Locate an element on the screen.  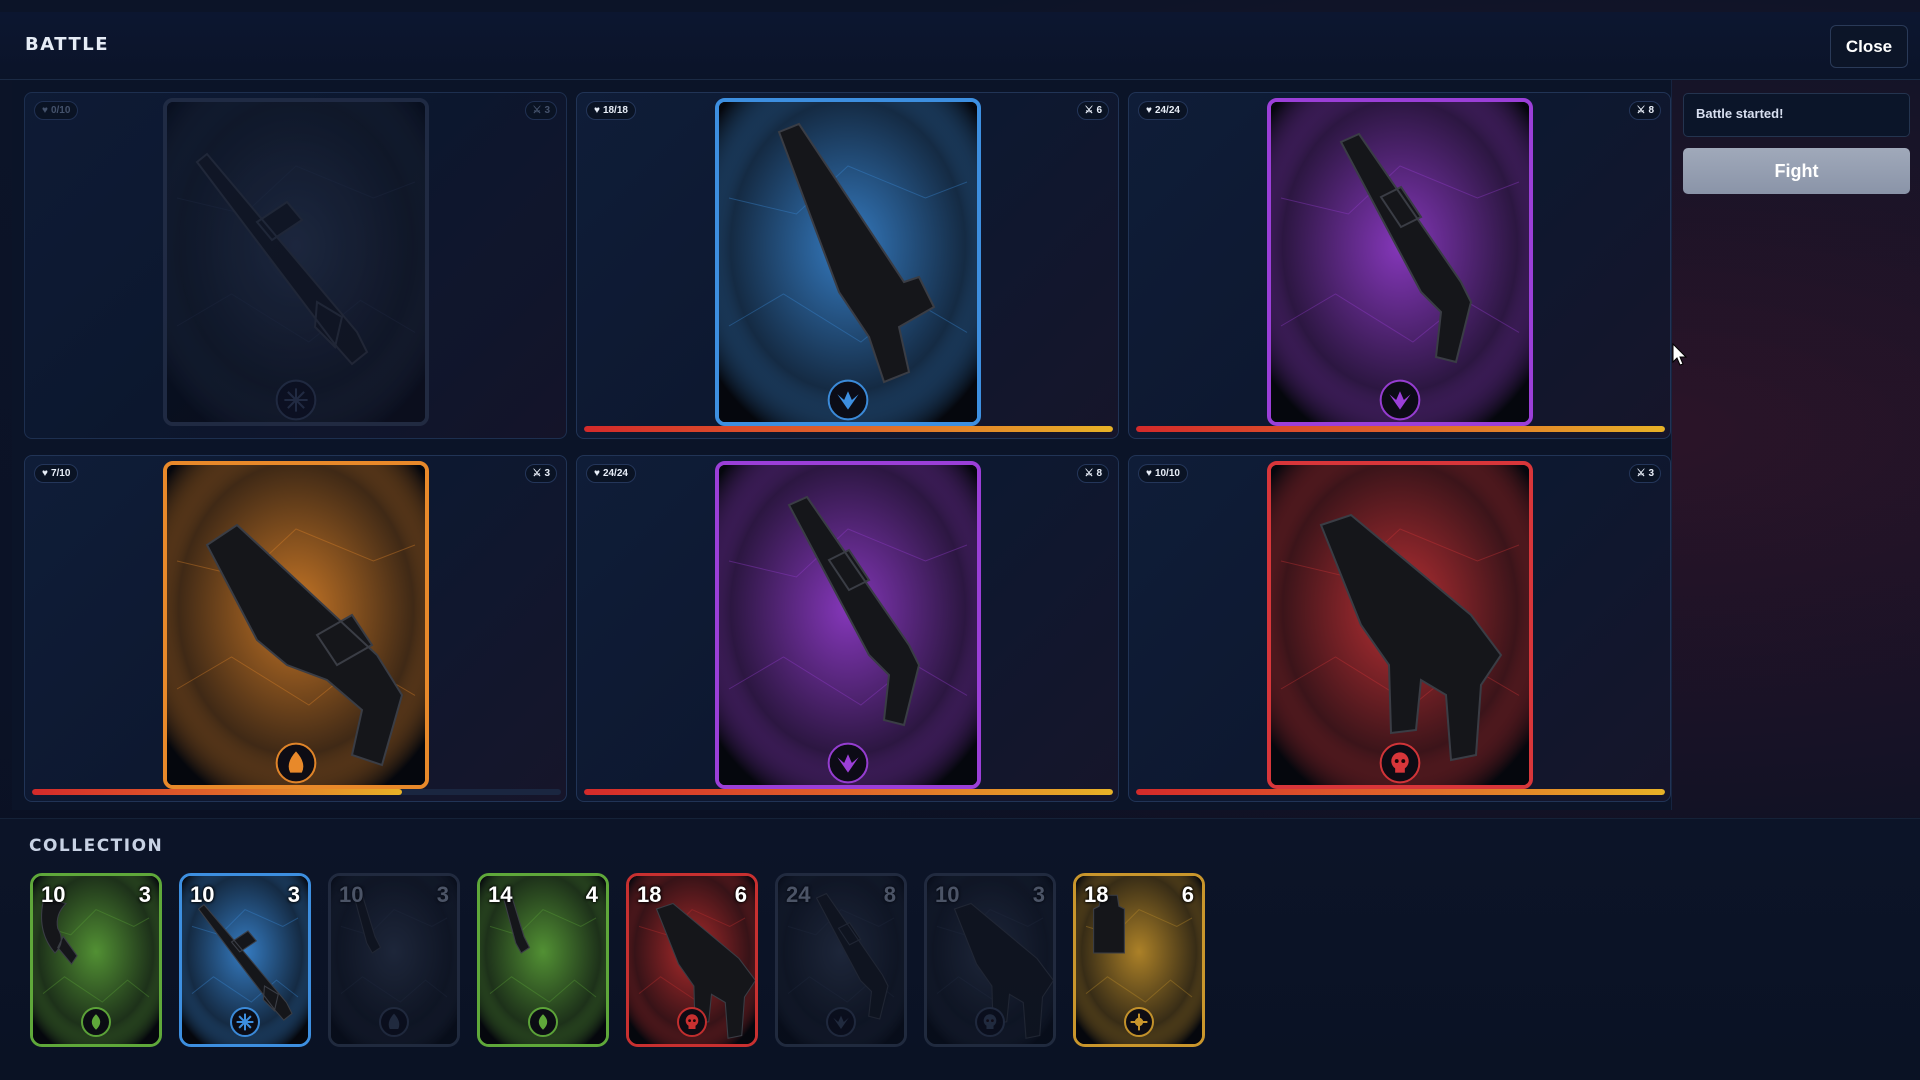
top-bar: BATTLE Close is located at coordinates (960, 46).